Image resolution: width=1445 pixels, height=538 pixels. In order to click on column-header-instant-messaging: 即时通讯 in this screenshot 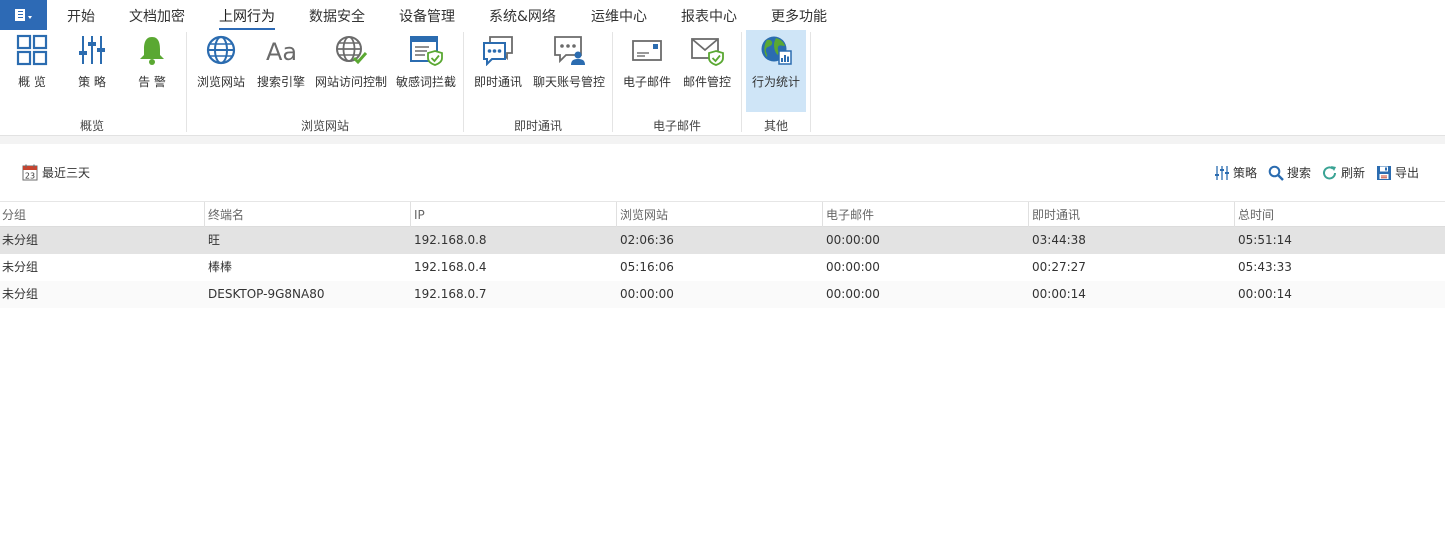, I will do `click(1131, 215)`.